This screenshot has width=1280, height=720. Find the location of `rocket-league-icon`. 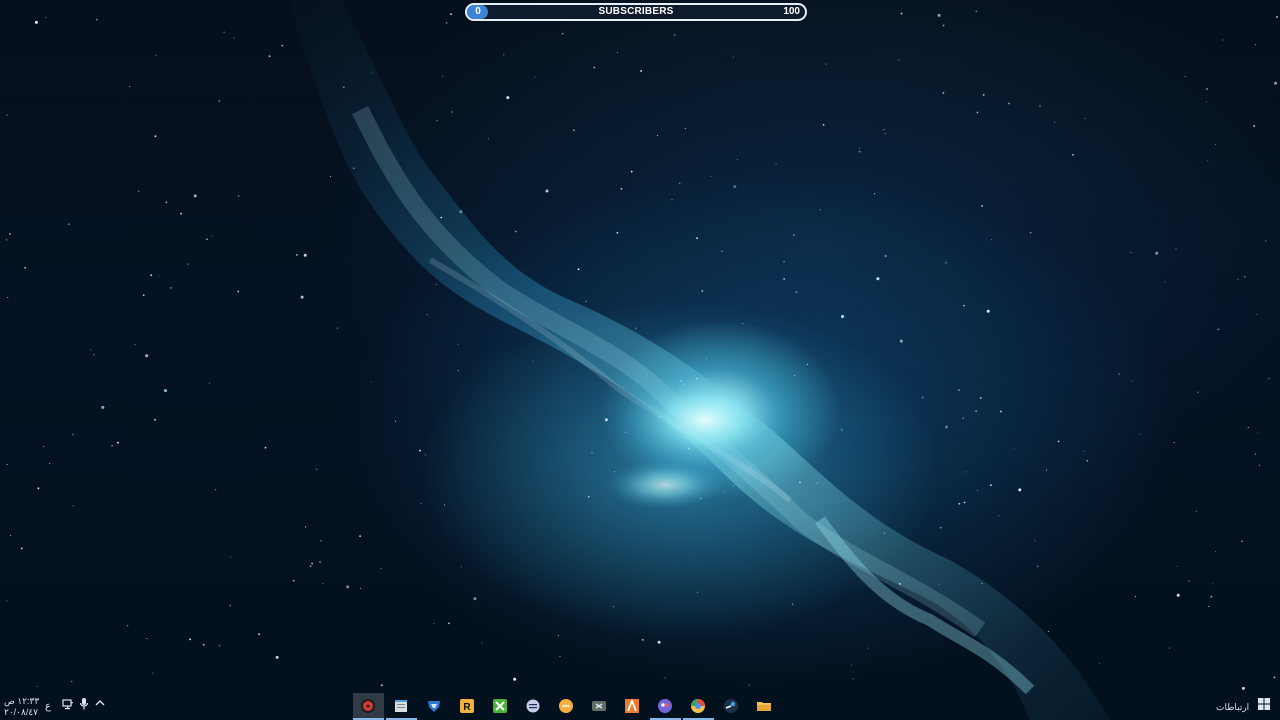

rocket-league-icon is located at coordinates (434, 706).